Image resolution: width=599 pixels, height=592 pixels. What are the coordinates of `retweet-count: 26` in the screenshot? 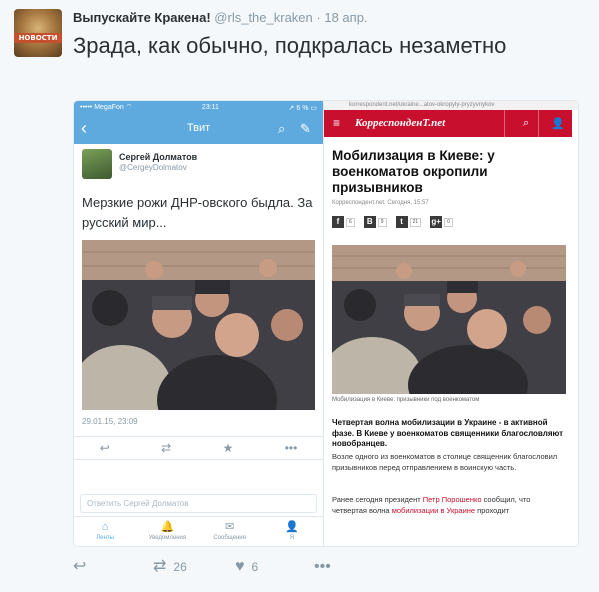 It's located at (180, 567).